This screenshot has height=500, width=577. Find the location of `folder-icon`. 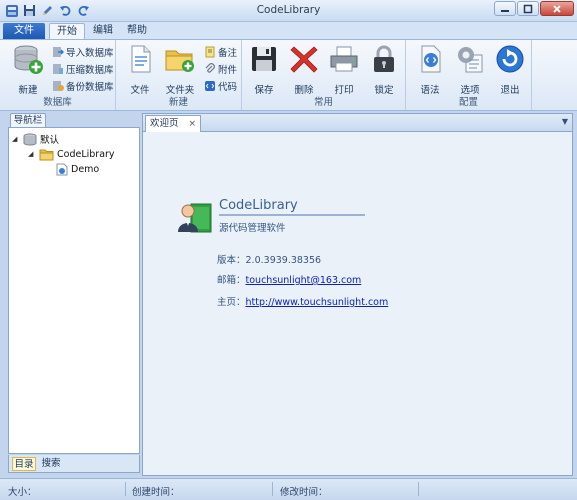

folder-icon is located at coordinates (46, 154).